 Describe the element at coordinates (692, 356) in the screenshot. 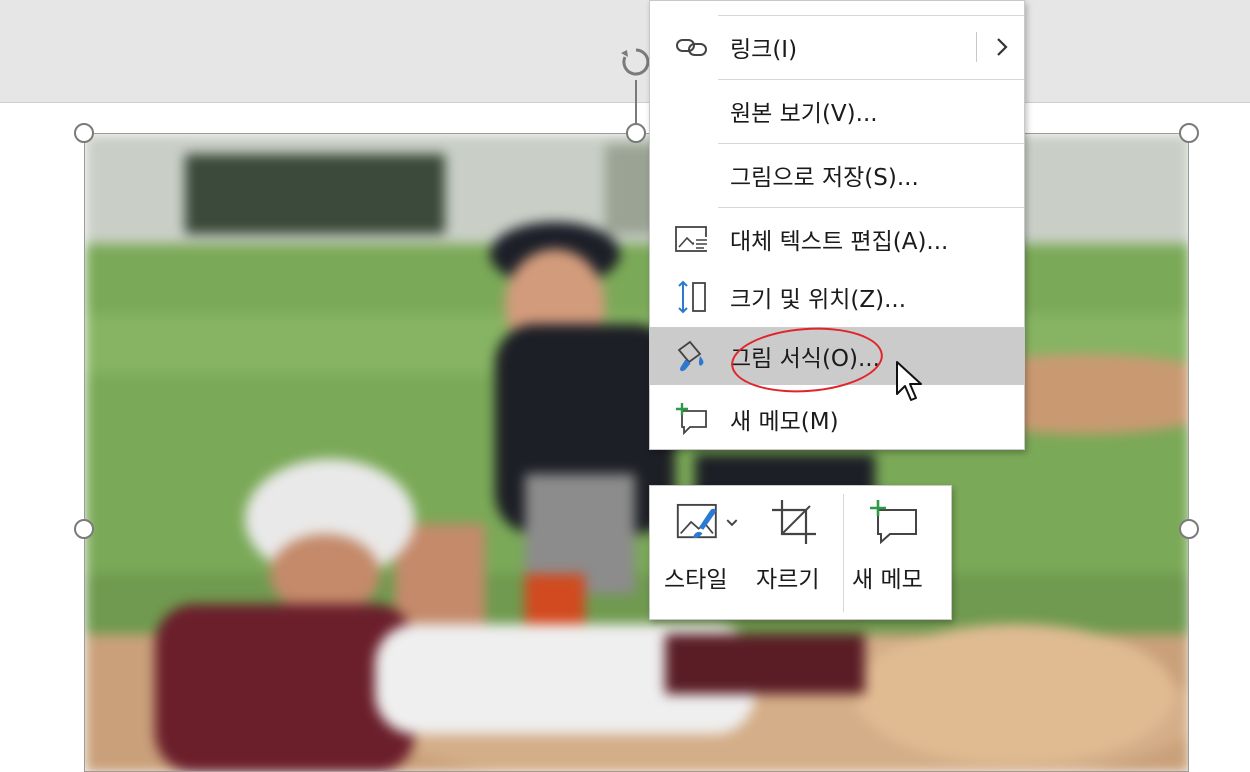

I see `format-picture-icon` at that location.